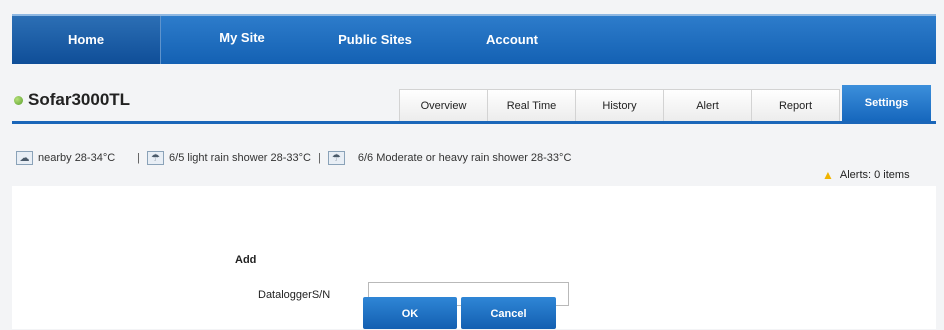 This screenshot has width=944, height=330. Describe the element at coordinates (874, 175) in the screenshot. I see `alerts-count: Alerts: 0 items` at that location.